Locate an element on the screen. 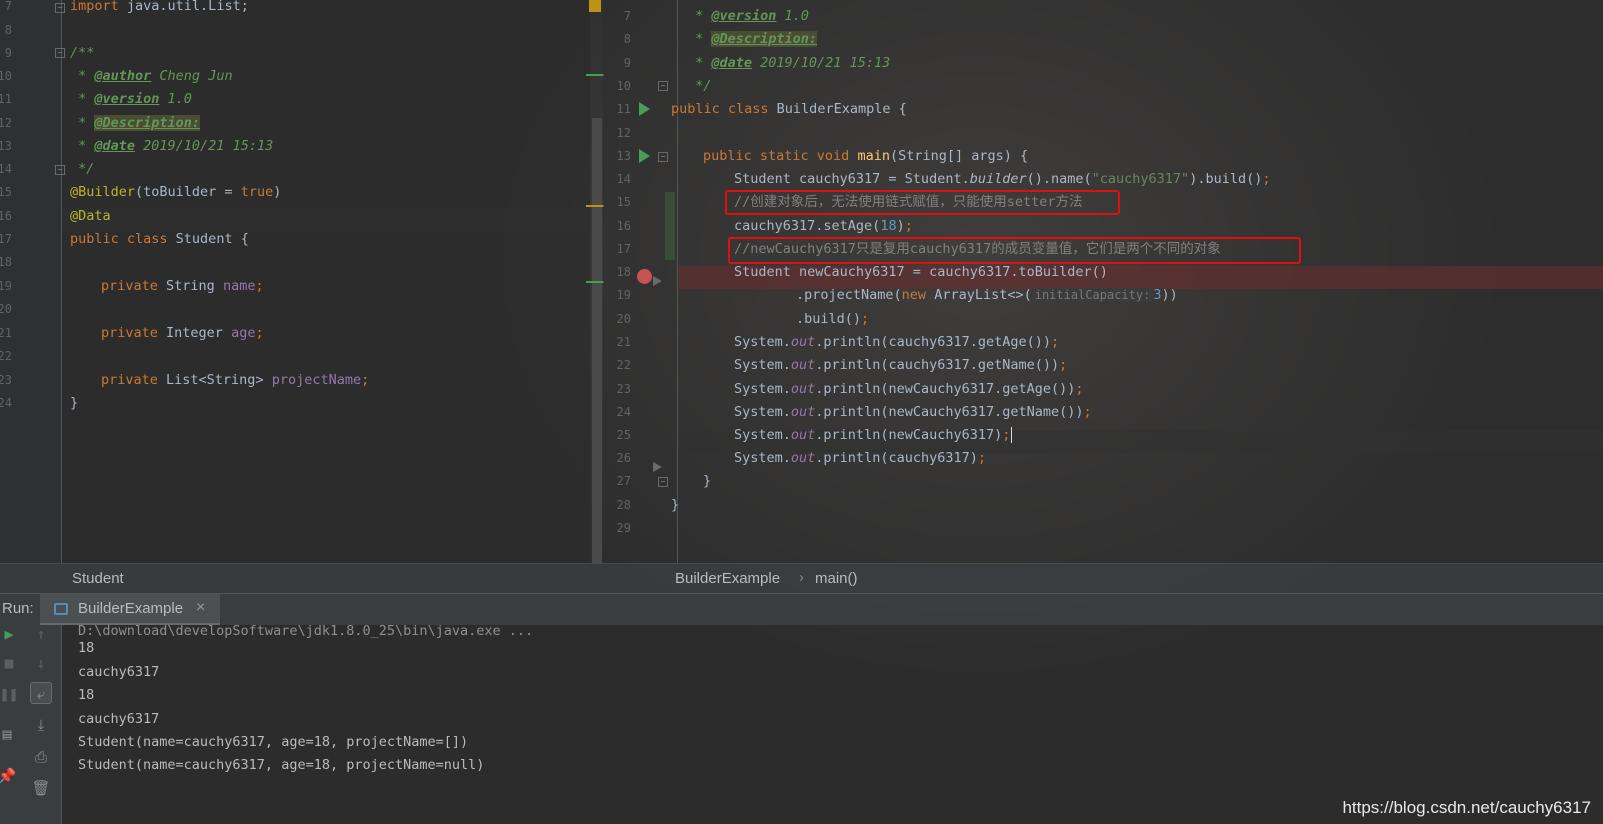  code-line: /** is located at coordinates (82, 53).